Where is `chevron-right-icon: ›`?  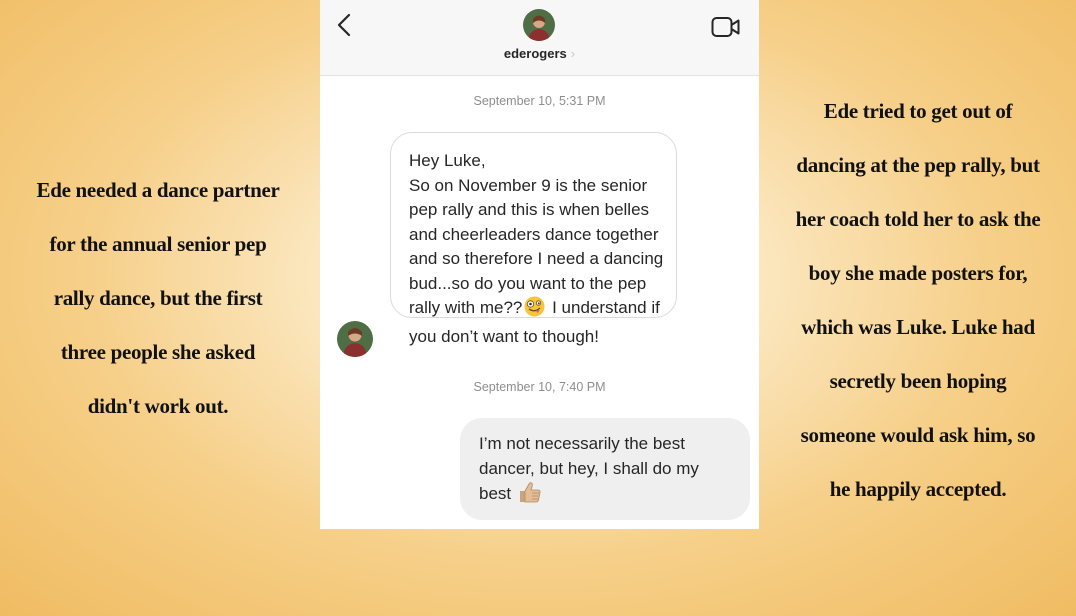 chevron-right-icon: › is located at coordinates (573, 53).